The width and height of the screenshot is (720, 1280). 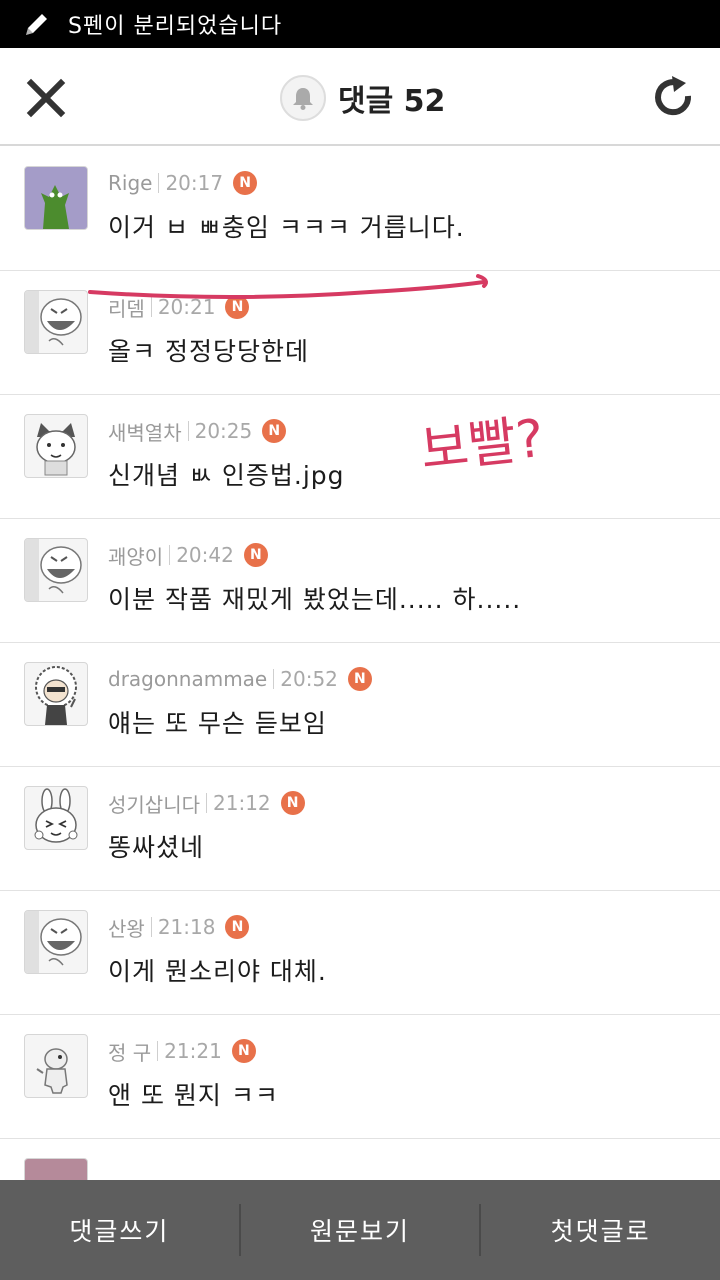 What do you see at coordinates (360, 704) in the screenshot?
I see `comment-row: dragonnammae 20:52 N 얘는 또 무슨 듣보임` at bounding box center [360, 704].